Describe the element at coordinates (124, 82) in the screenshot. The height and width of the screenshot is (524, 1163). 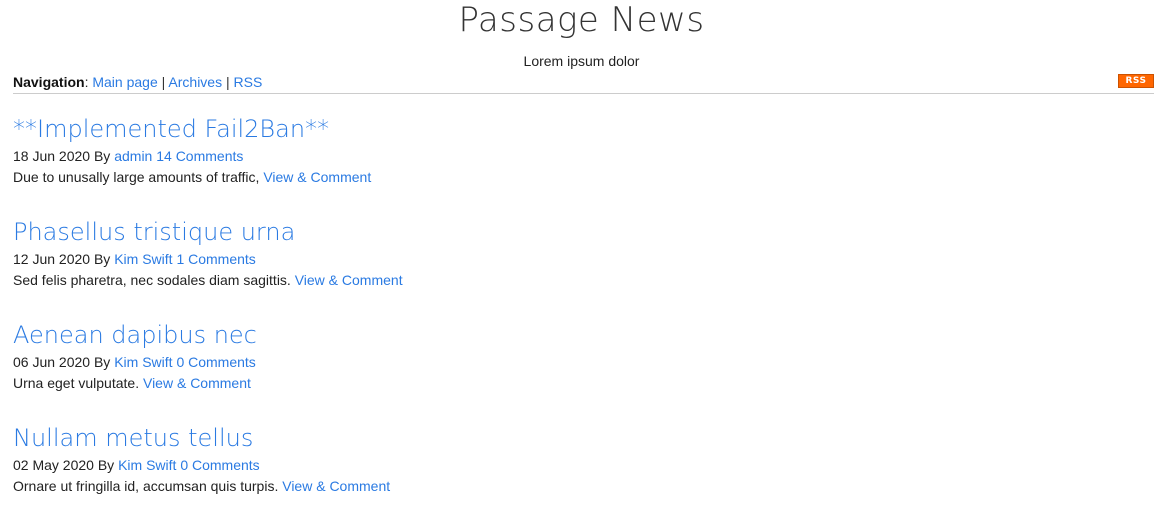
I see `nav-link-main-page: Main page` at that location.